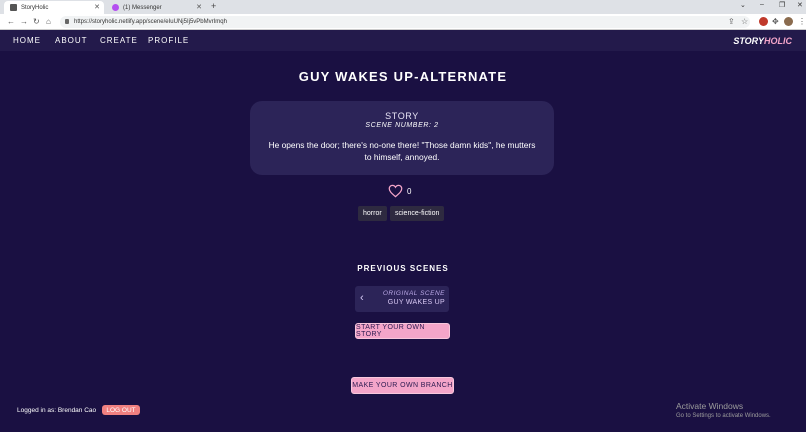 Image resolution: width=806 pixels, height=432 pixels. What do you see at coordinates (413, 293) in the screenshot?
I see `previous-scene-label: ORIGINAL SCENE` at bounding box center [413, 293].